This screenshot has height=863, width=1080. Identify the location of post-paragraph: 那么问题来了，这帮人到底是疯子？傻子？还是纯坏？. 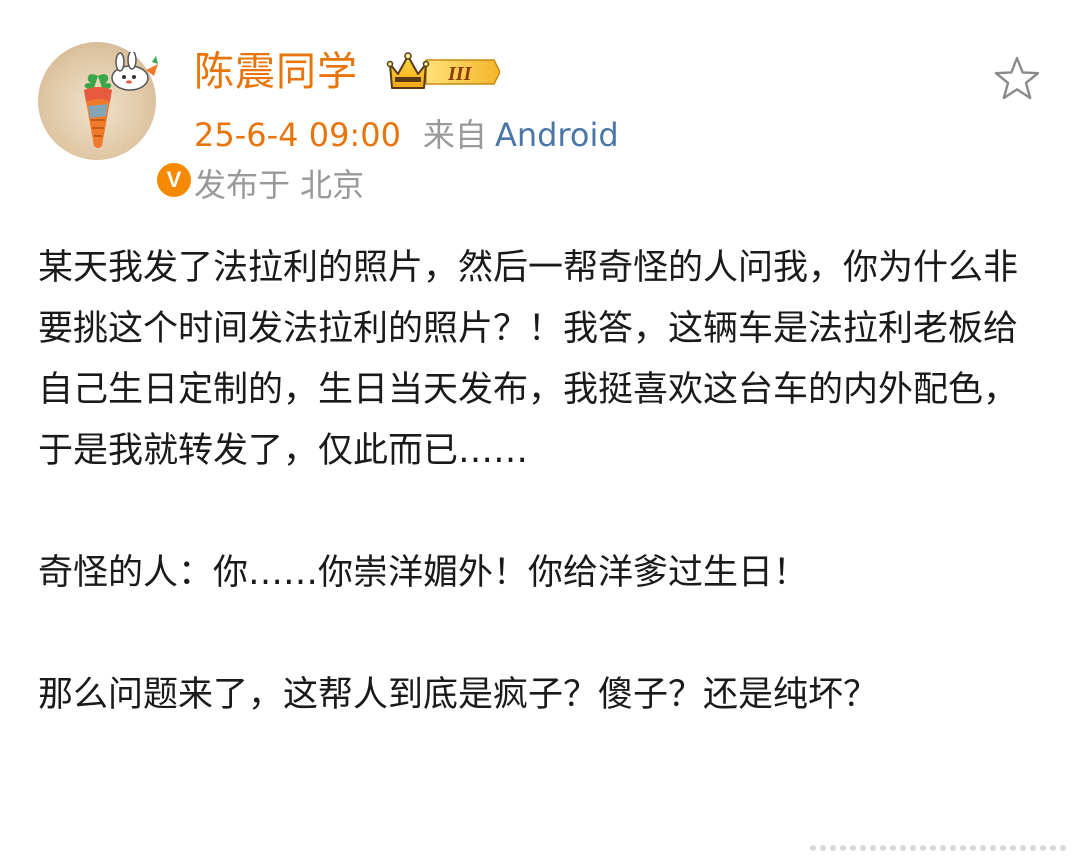
(458, 695).